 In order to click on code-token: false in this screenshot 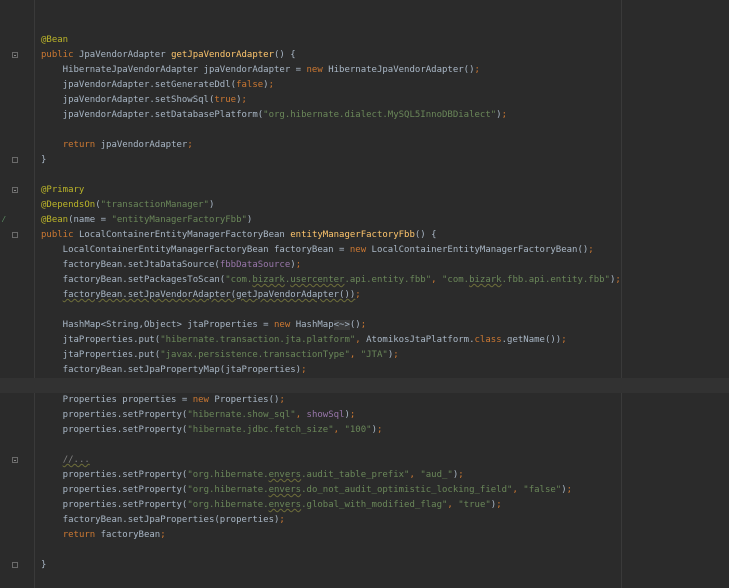, I will do `click(250, 85)`.